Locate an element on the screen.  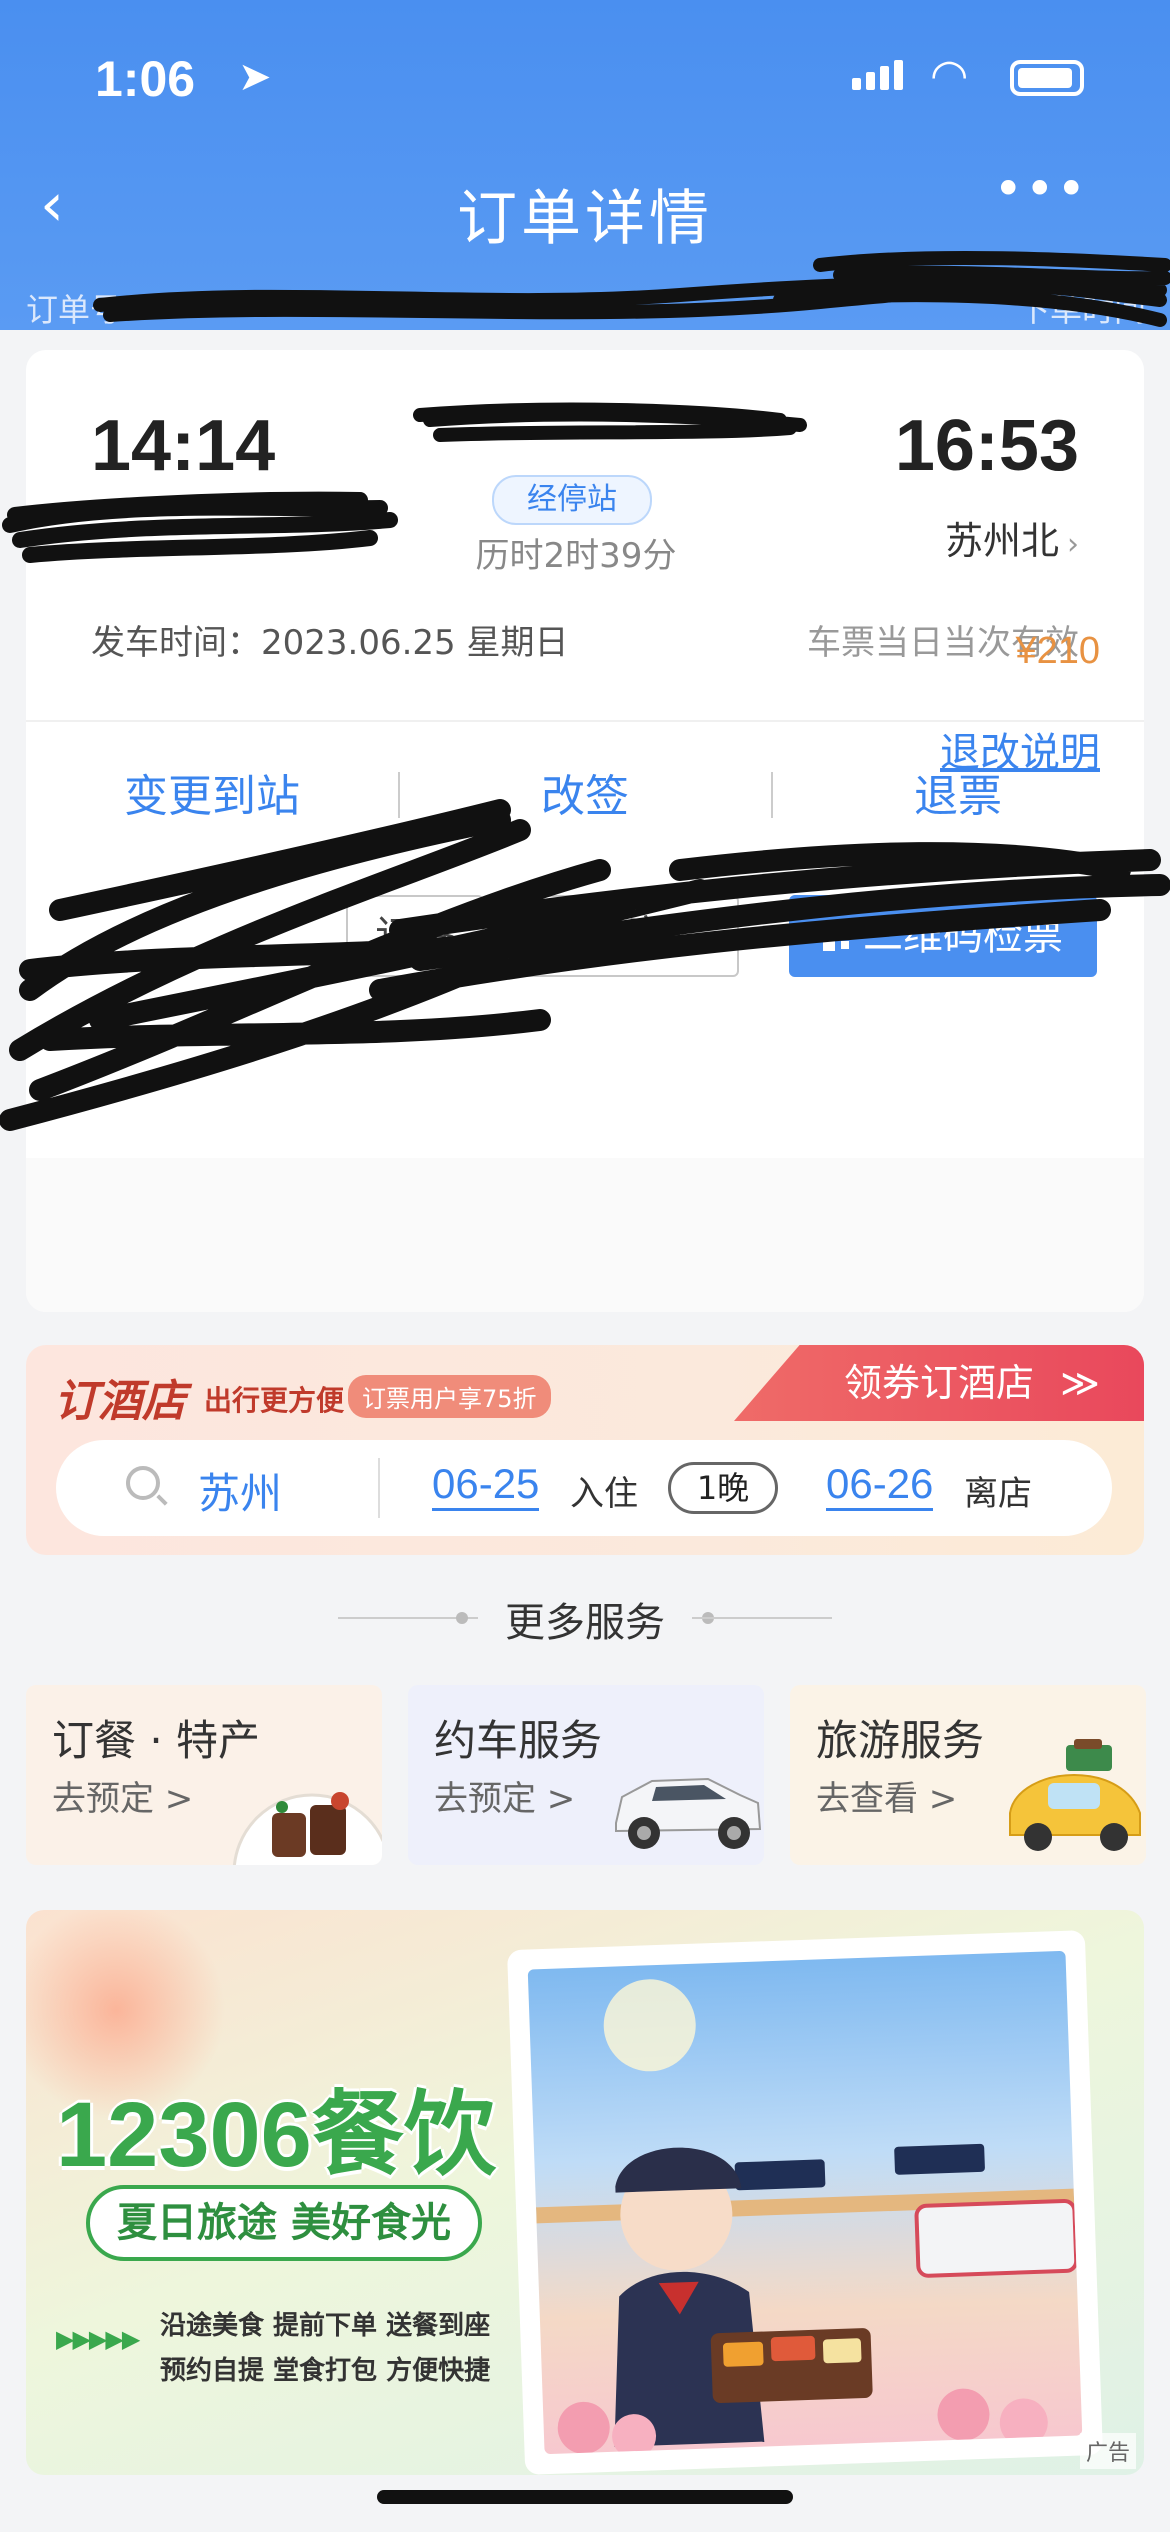
hotel-coupon-label: 领券订酒店 is located at coordinates (939, 1383).